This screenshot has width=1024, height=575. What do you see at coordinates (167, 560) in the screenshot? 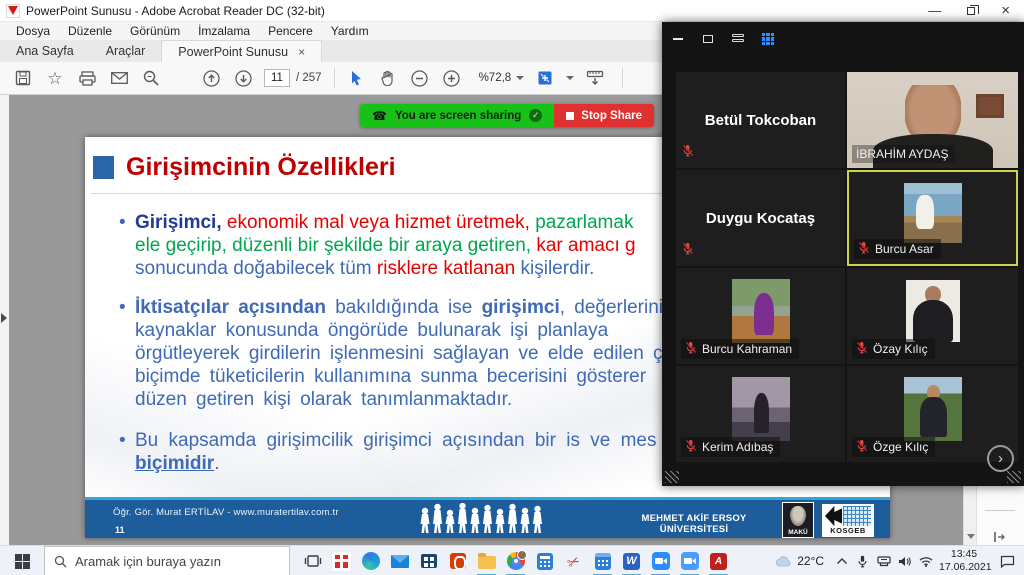
I see `taskbar-search-input: Aramak için buraya yazın` at bounding box center [167, 560].